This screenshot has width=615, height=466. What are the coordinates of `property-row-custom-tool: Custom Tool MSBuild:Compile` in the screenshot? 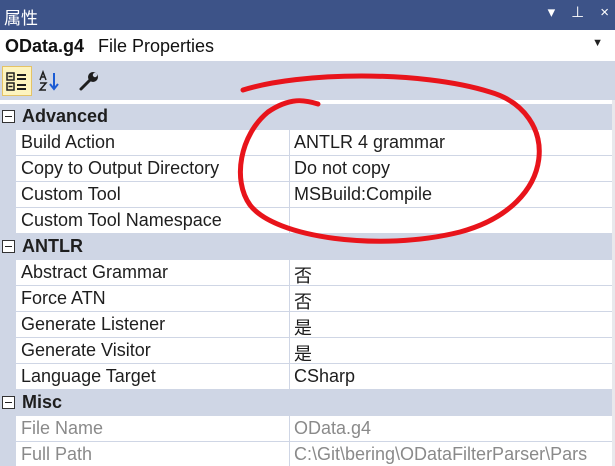 It's located at (307, 195).